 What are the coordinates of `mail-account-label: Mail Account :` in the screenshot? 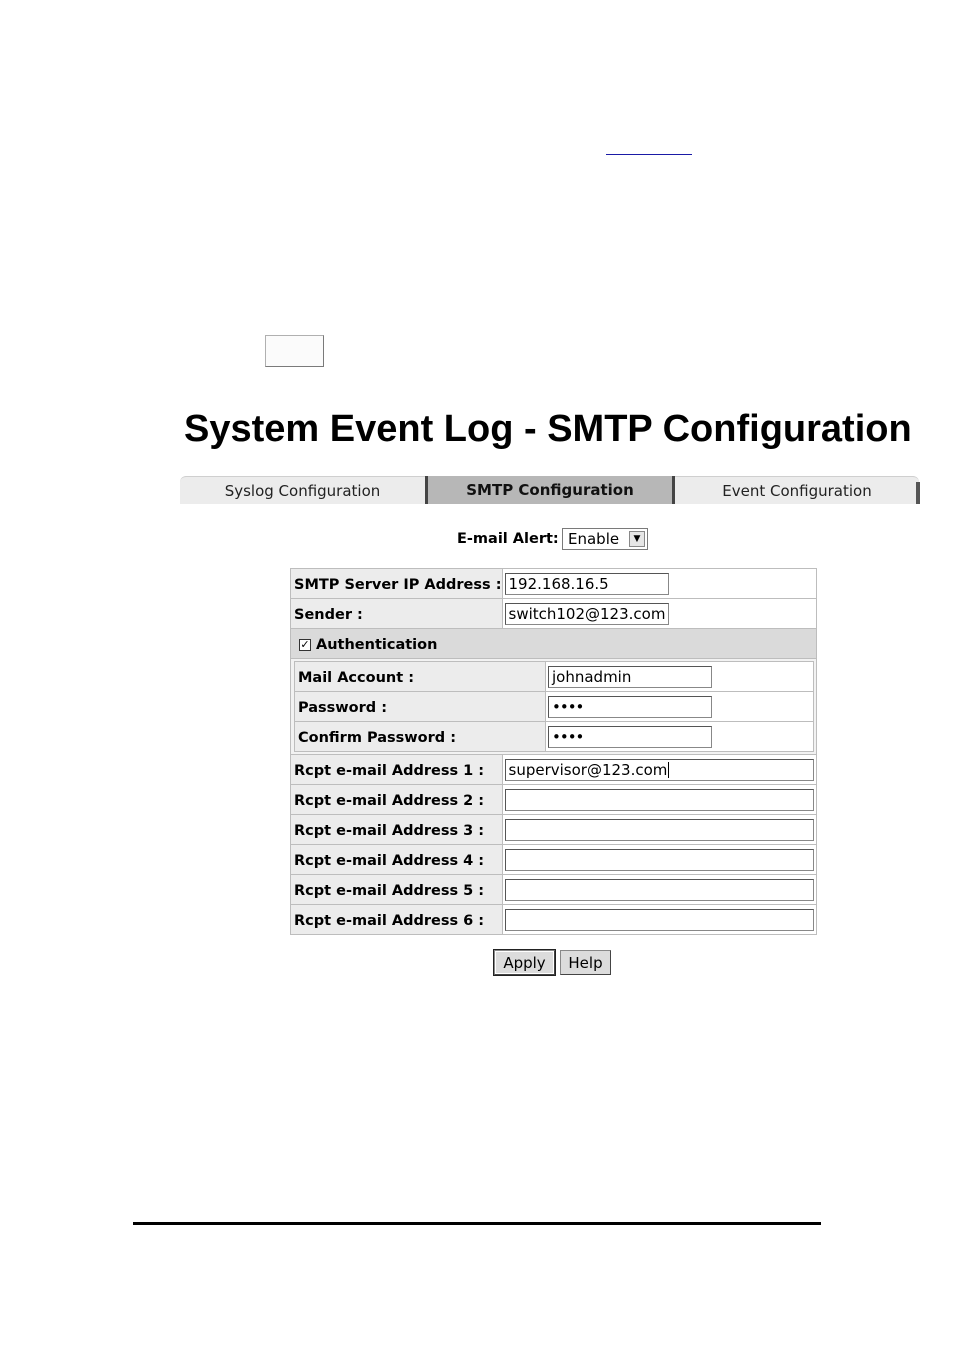 It's located at (356, 678).